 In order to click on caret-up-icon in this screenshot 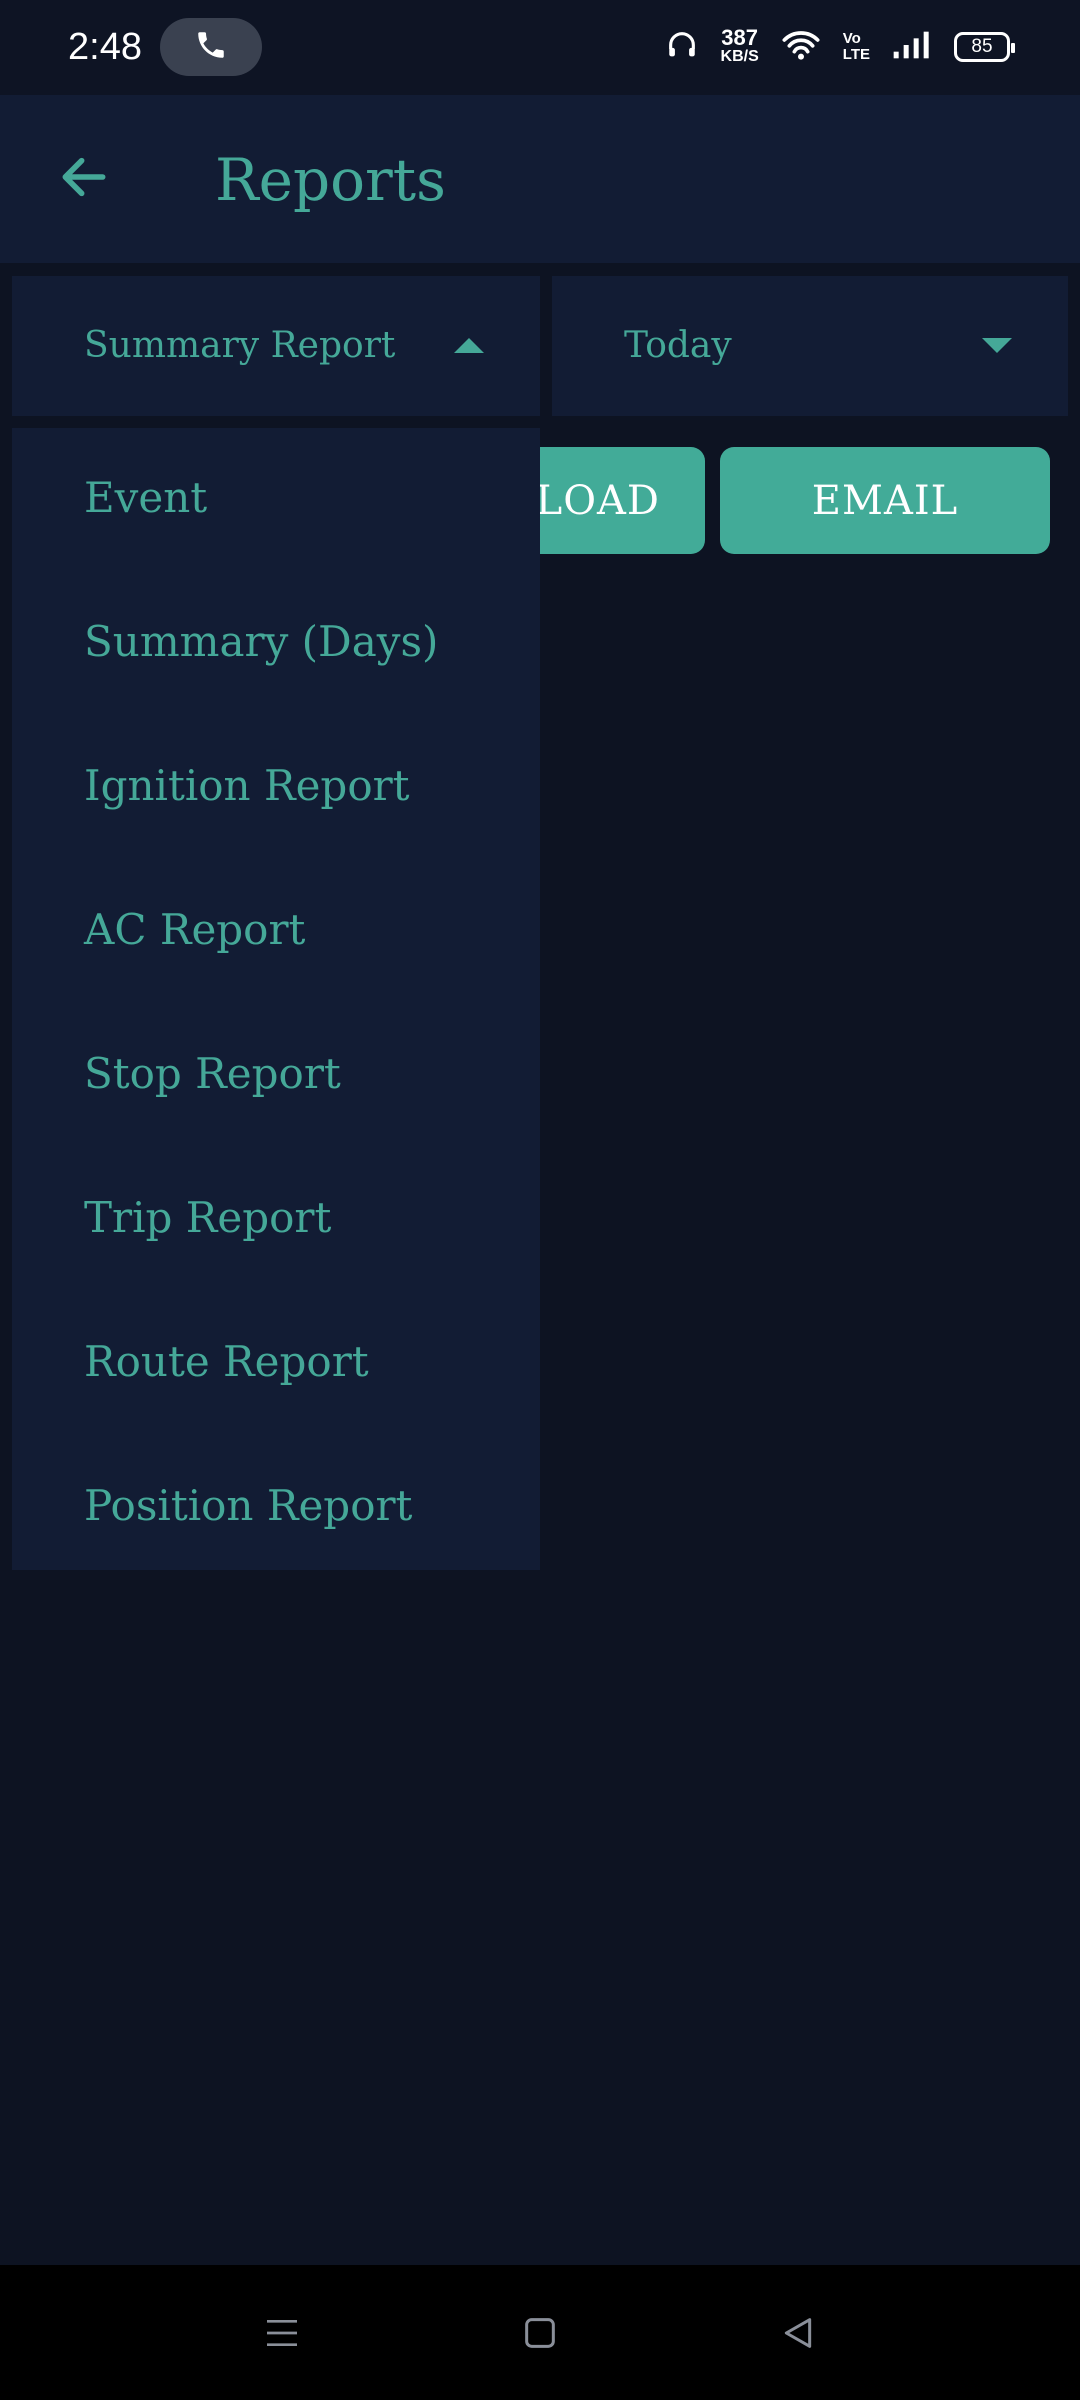, I will do `click(469, 345)`.